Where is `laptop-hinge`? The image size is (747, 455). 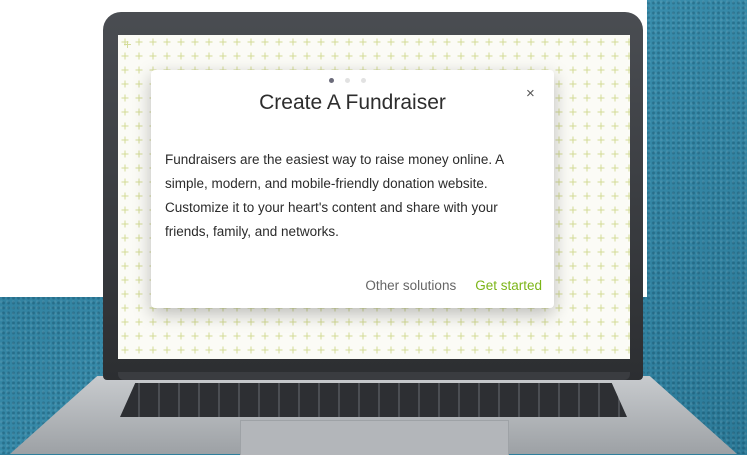 laptop-hinge is located at coordinates (374, 376).